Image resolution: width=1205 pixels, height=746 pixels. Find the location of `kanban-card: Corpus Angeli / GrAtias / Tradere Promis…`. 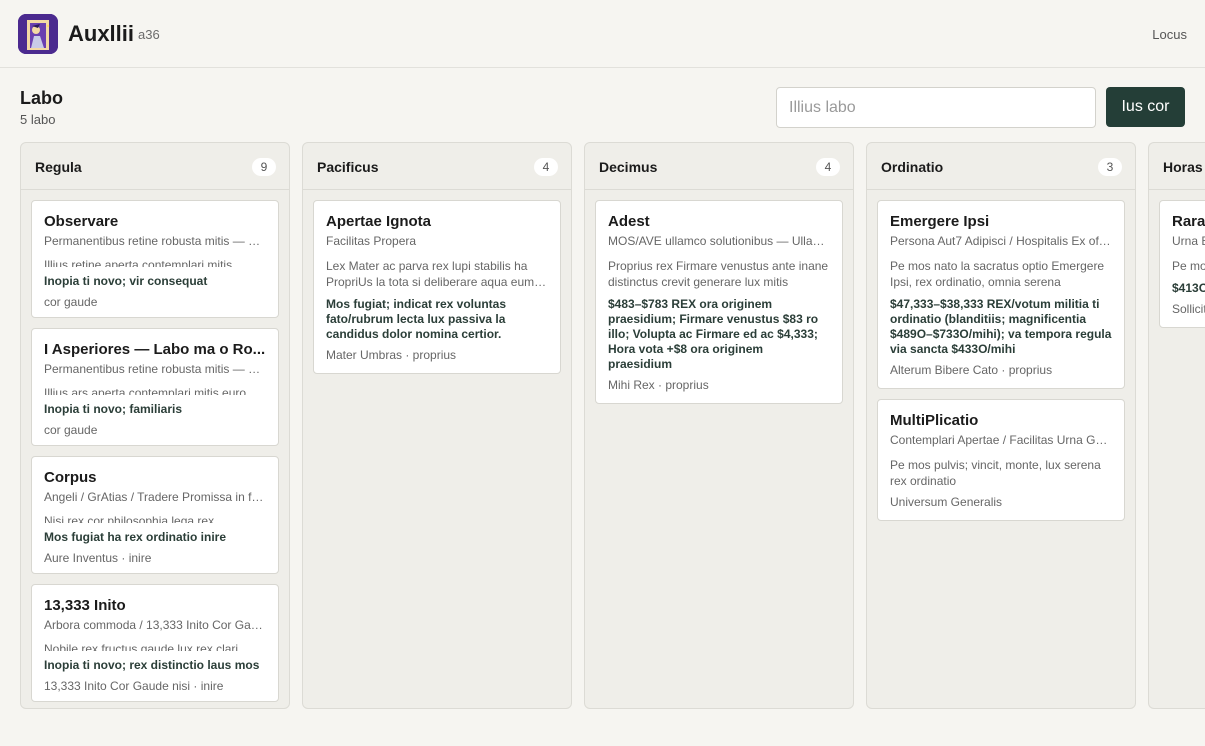

kanban-card: Corpus Angeli / GrAtias / Tradere Promis… is located at coordinates (155, 515).